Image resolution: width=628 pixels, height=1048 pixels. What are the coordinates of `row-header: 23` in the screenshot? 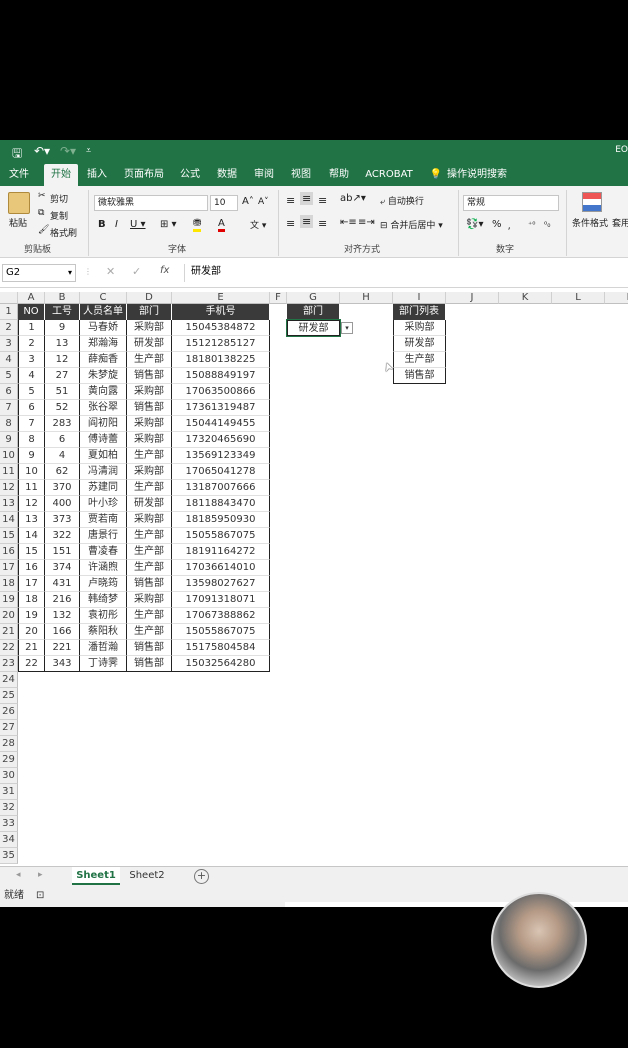 It's located at (9, 664).